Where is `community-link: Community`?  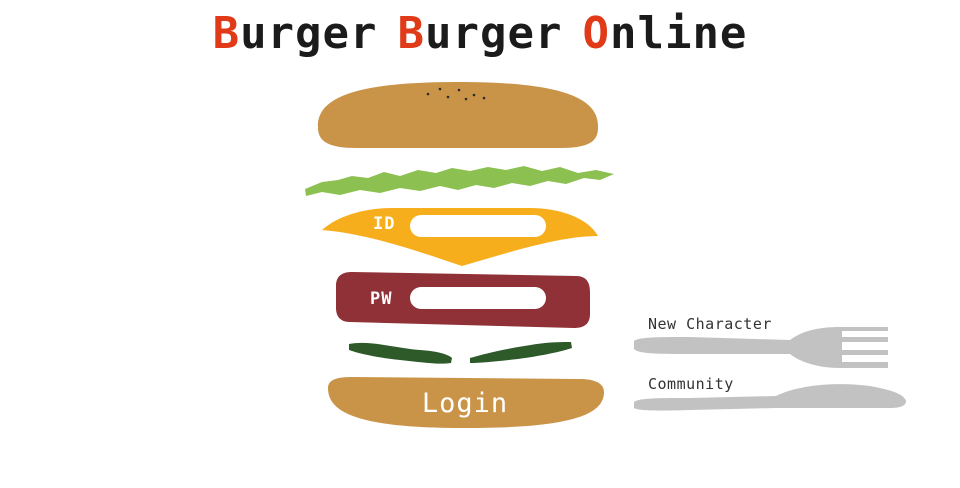
community-link: Community is located at coordinates (691, 384).